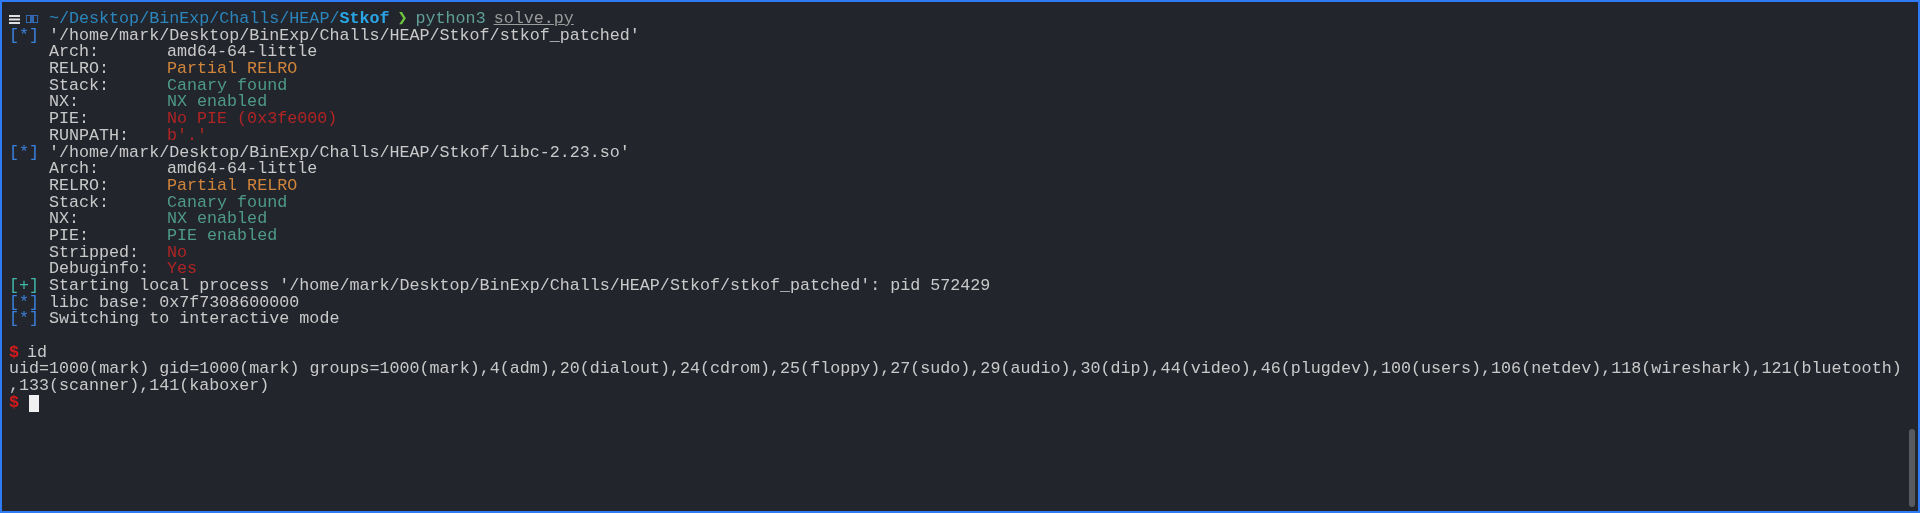  I want to click on output-line: '/home/mark/Desktop/BinExp/Challs/HEAP/Stkof/libc-2.23.so', so click(339, 153).